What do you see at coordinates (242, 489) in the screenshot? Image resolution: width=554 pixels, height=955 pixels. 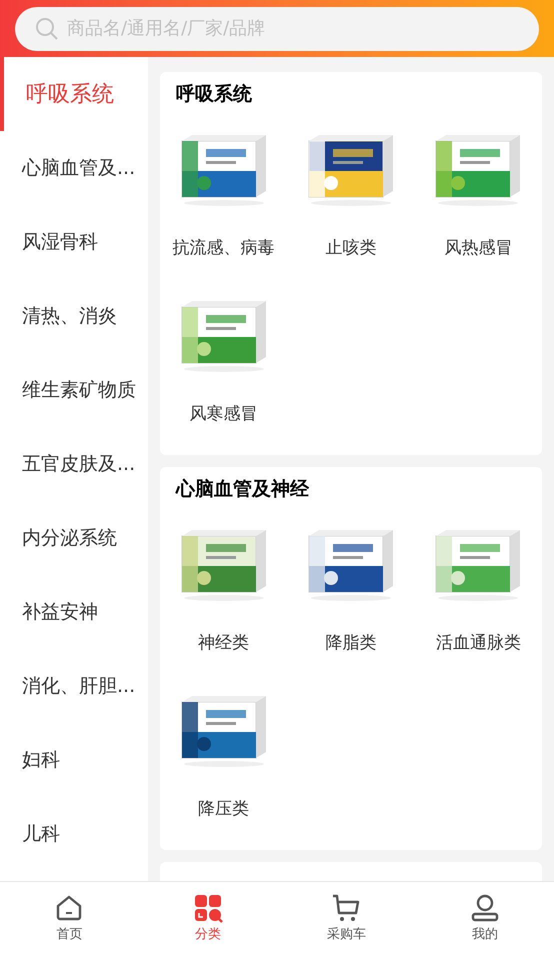 I see `section-title: 心脑血管及神经` at bounding box center [242, 489].